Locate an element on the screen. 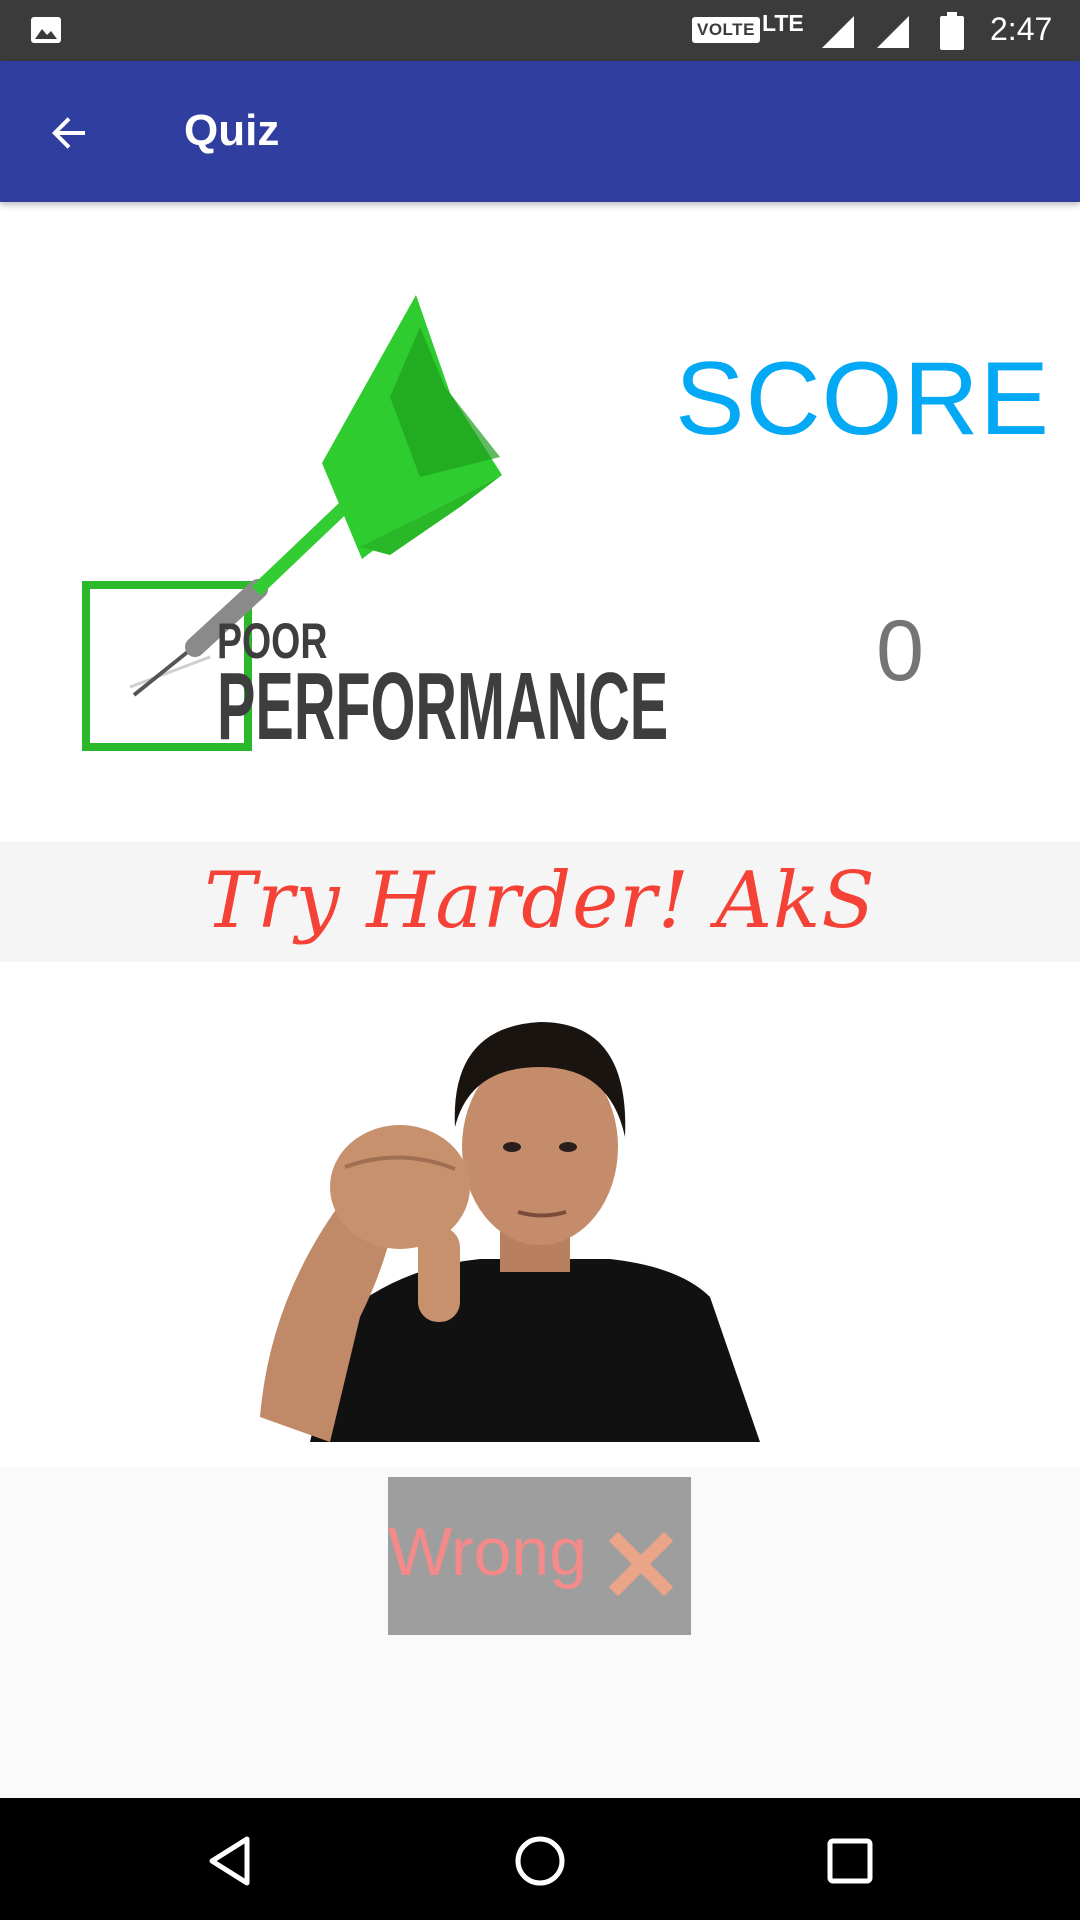 This screenshot has width=1080, height=1920. arrow-back-icon is located at coordinates (69, 133).